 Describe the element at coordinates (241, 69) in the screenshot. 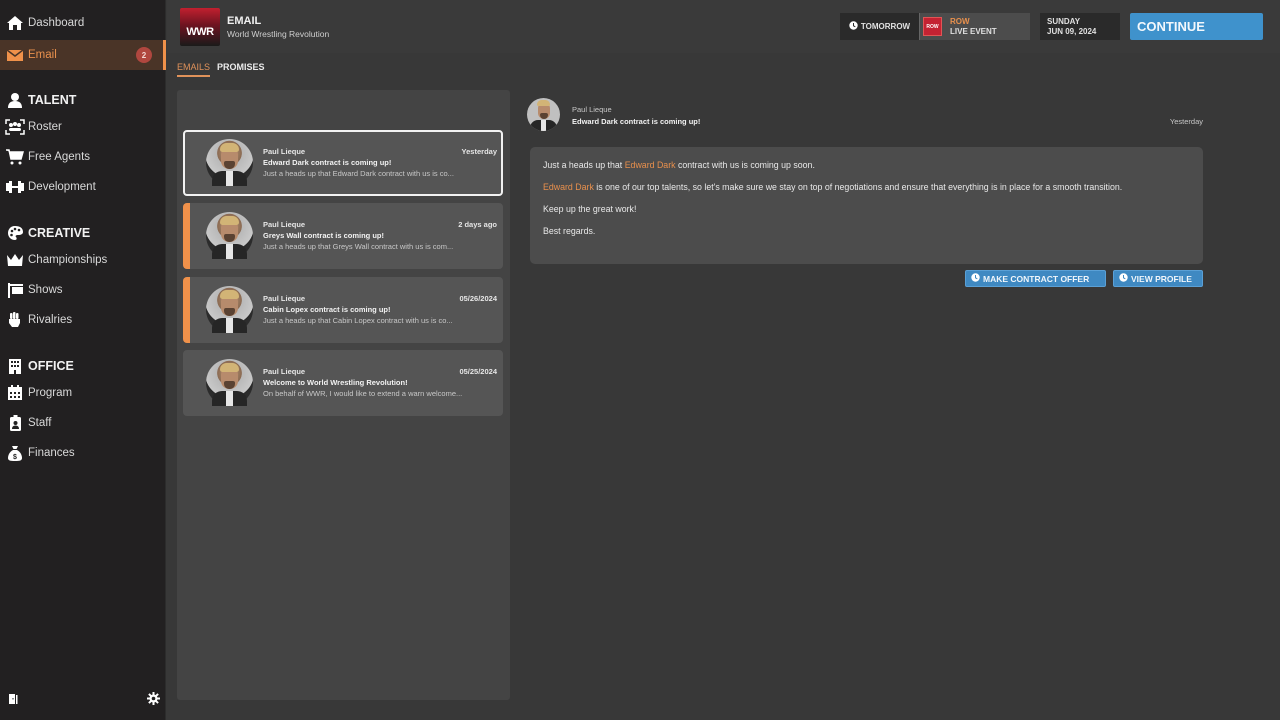

I see `tab-promises: PROMISES` at that location.